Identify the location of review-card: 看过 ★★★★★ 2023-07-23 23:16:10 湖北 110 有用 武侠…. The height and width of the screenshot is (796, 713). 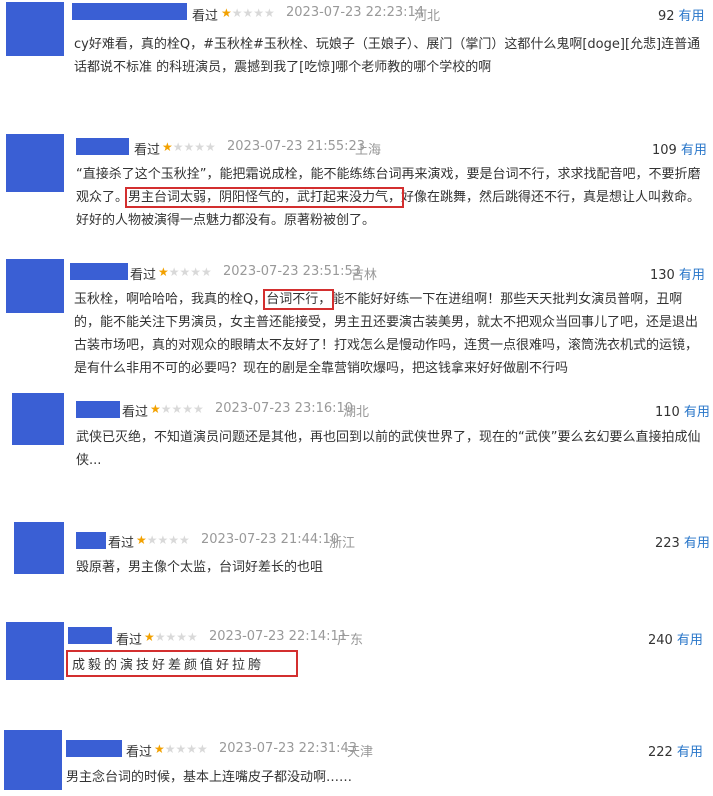
(356, 448).